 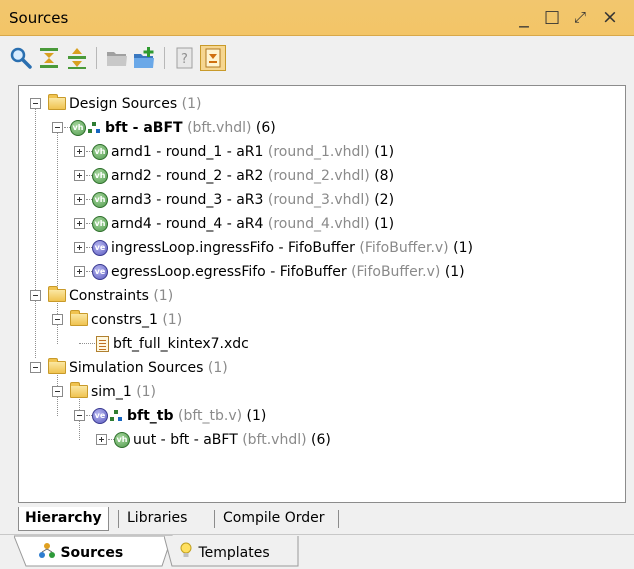 What do you see at coordinates (580, 17) in the screenshot?
I see `float-button: ⤢` at bounding box center [580, 17].